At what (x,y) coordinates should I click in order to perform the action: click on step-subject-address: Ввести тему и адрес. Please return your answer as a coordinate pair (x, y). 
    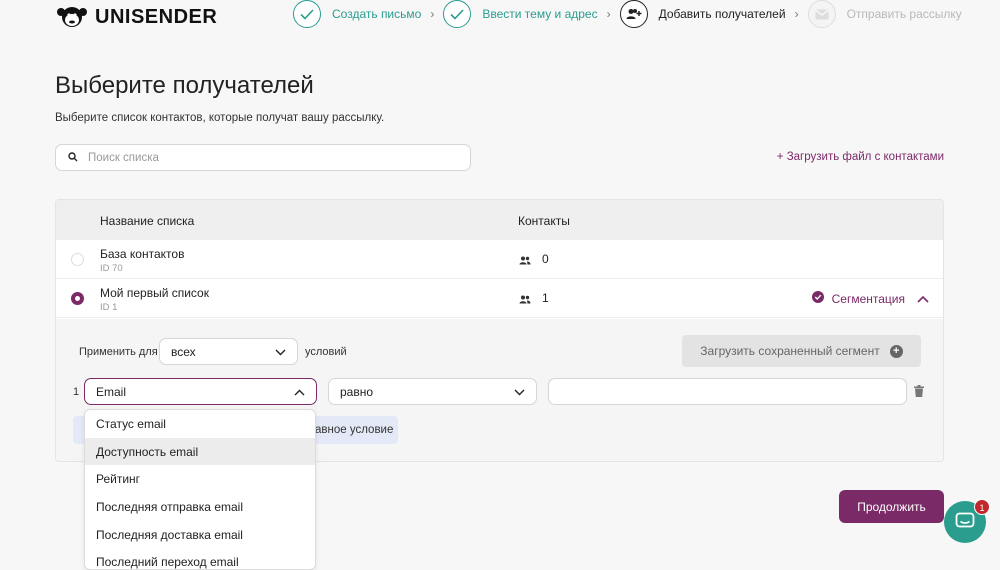
    Looking at the image, I should click on (520, 14).